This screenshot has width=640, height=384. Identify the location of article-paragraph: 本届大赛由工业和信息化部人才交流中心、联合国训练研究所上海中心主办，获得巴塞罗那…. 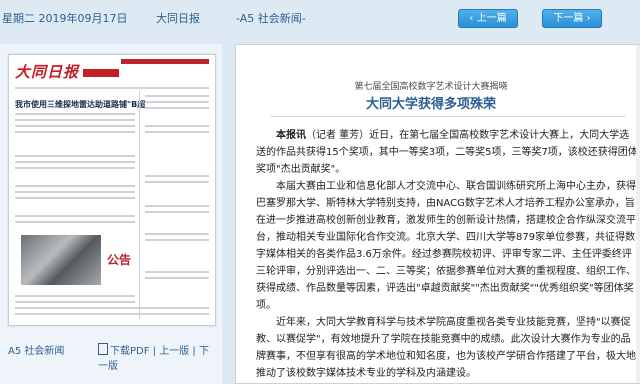
(446, 212).